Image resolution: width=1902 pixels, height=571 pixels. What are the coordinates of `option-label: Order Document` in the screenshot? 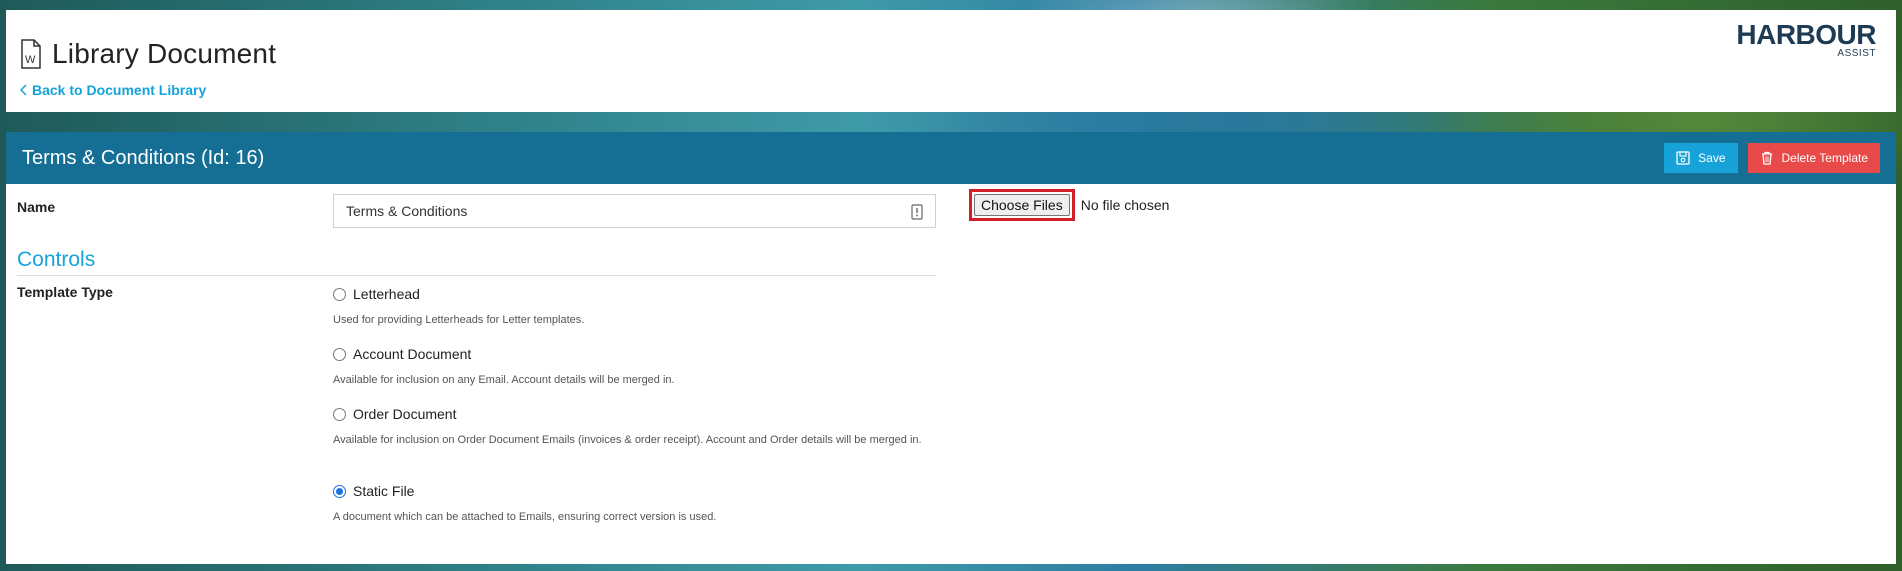 It's located at (405, 414).